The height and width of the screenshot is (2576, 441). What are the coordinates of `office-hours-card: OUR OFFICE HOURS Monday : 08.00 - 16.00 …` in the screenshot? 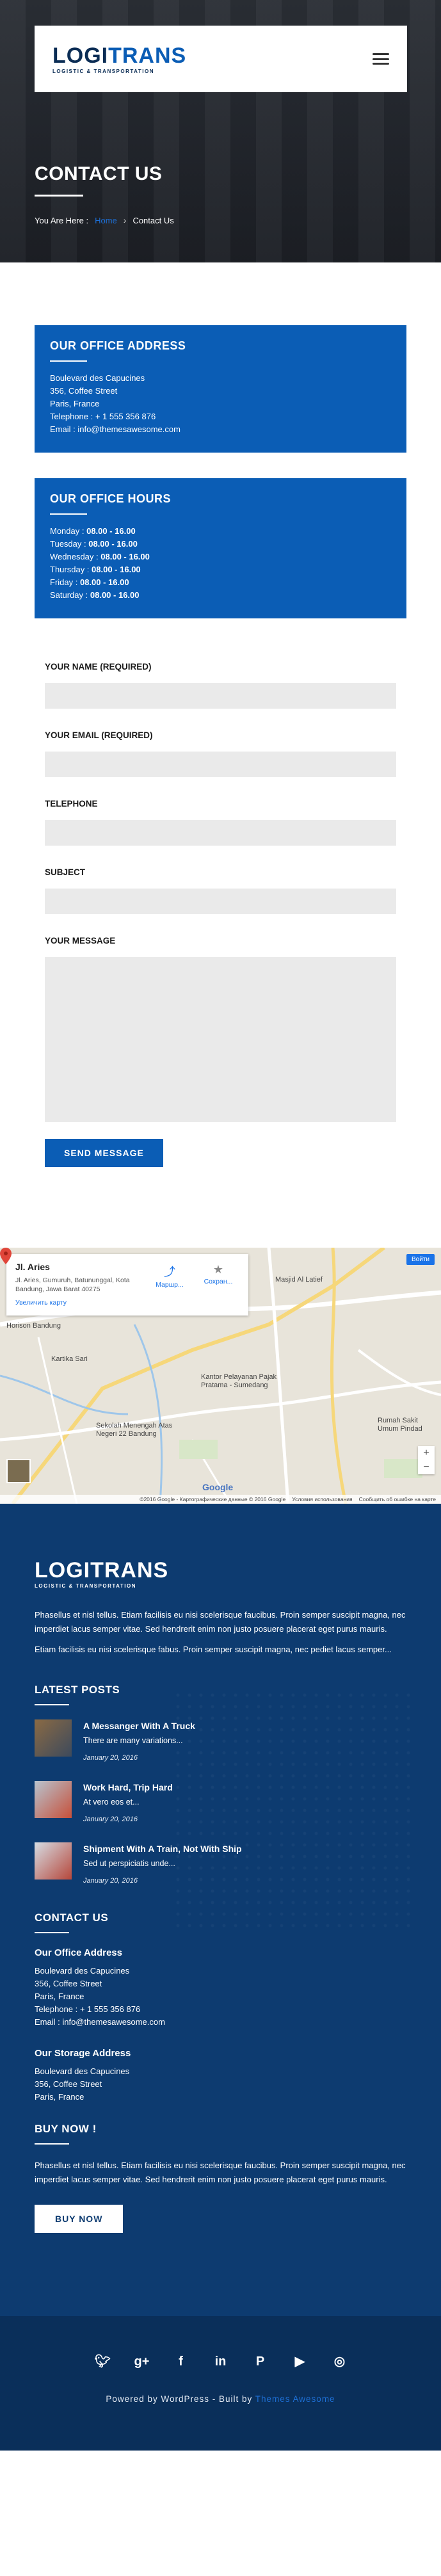 It's located at (220, 548).